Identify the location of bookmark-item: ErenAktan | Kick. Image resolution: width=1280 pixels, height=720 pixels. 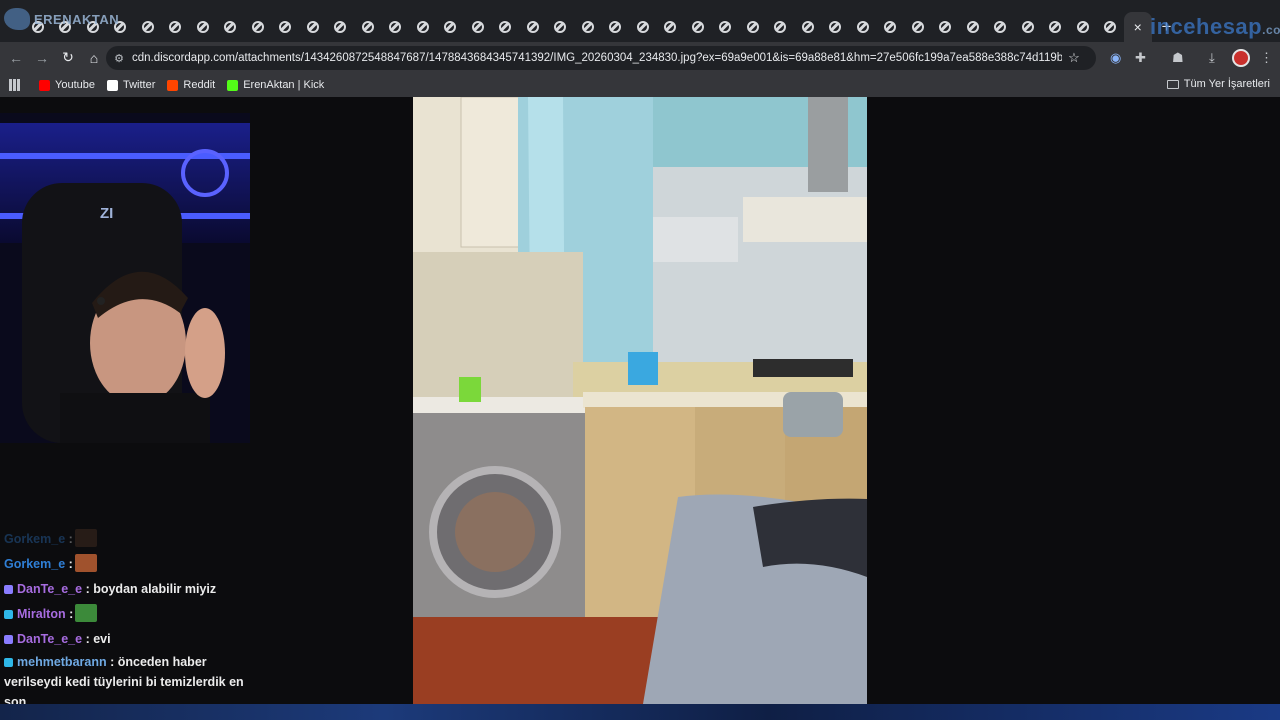
(275, 85).